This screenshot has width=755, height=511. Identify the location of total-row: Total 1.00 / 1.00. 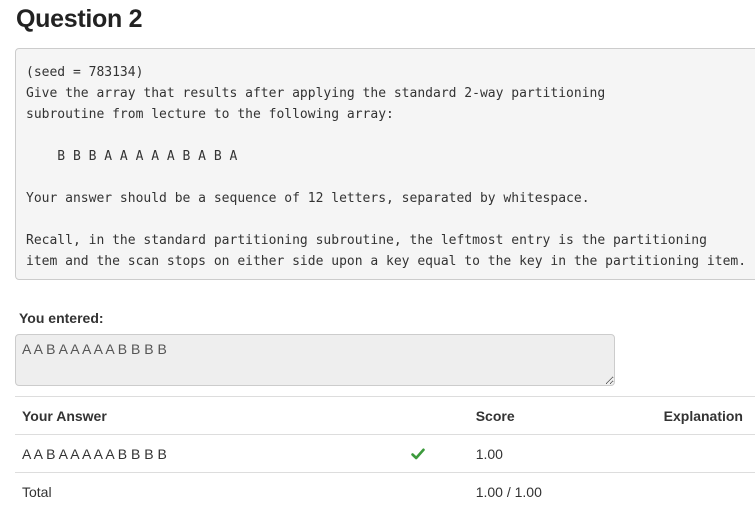
(385, 491).